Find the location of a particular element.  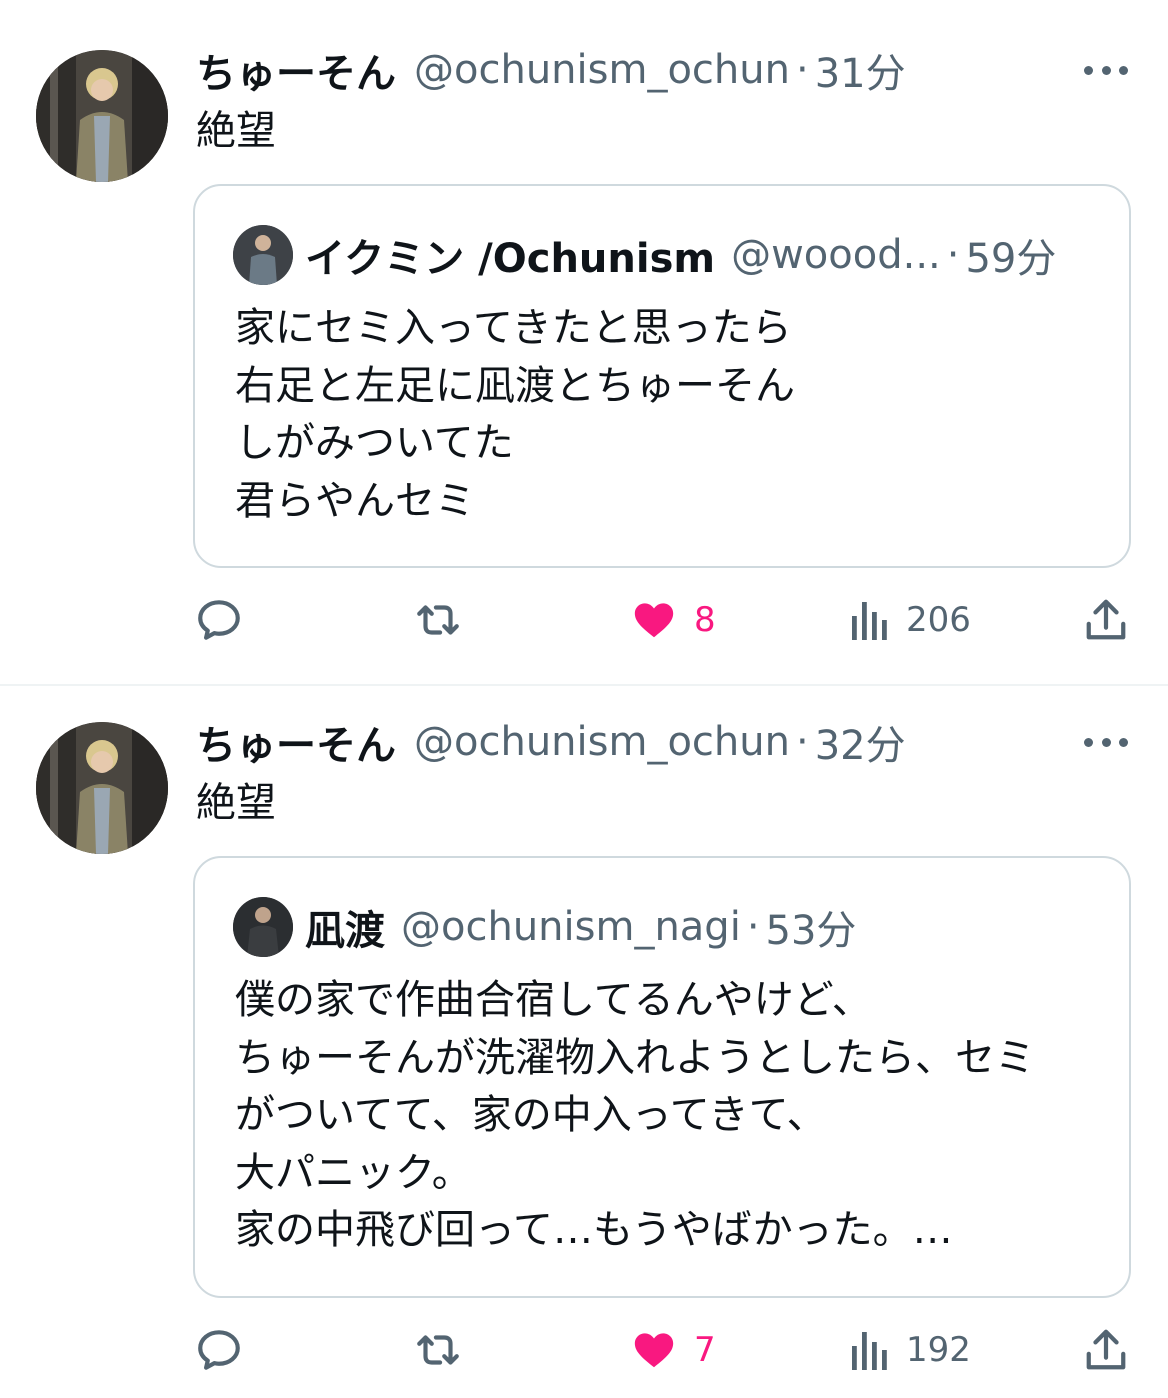

like-count: 7 is located at coordinates (705, 1350).